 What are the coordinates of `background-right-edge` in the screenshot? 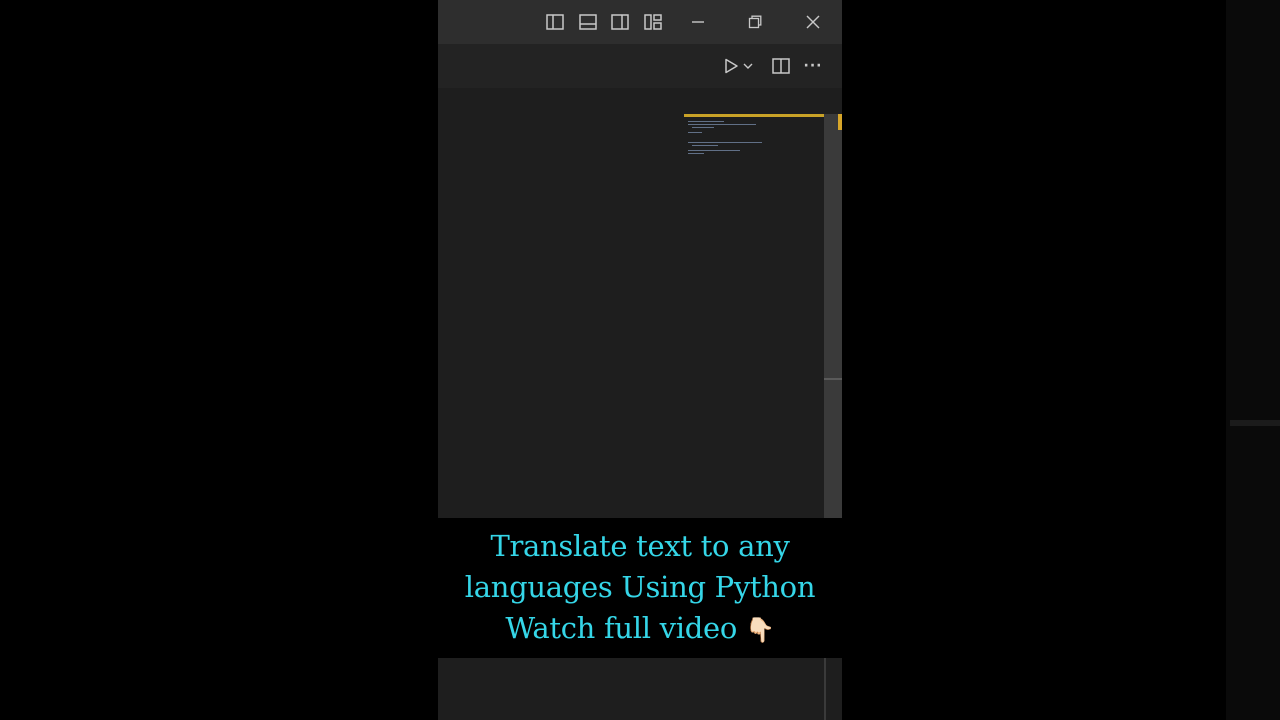 It's located at (1253, 360).